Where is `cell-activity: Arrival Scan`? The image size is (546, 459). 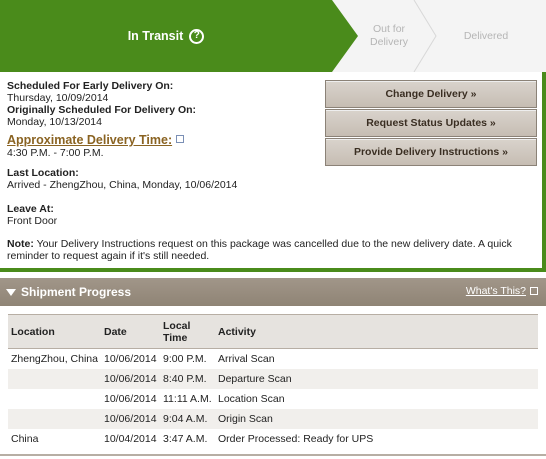 cell-activity: Arrival Scan is located at coordinates (246, 359).